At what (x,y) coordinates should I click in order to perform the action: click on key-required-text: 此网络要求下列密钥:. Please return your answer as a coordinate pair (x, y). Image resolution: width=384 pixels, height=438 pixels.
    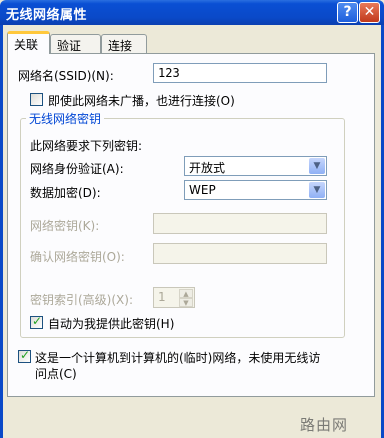
    Looking at the image, I should click on (86, 146).